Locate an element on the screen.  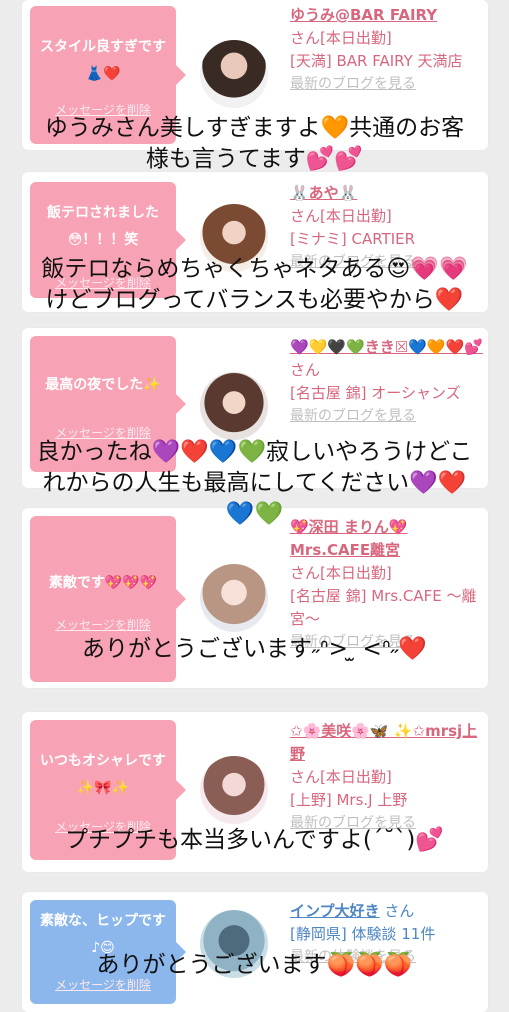
shop-name: [名古屋 錦] Mrs.CAFE 〜離宮〜 is located at coordinates (383, 607).